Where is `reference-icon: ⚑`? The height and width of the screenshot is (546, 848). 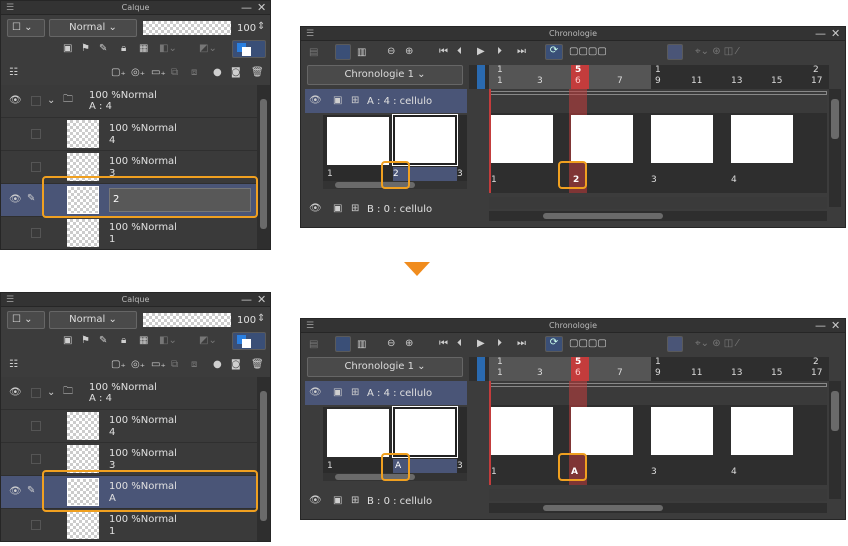 reference-icon: ⚑ is located at coordinates (85, 49).